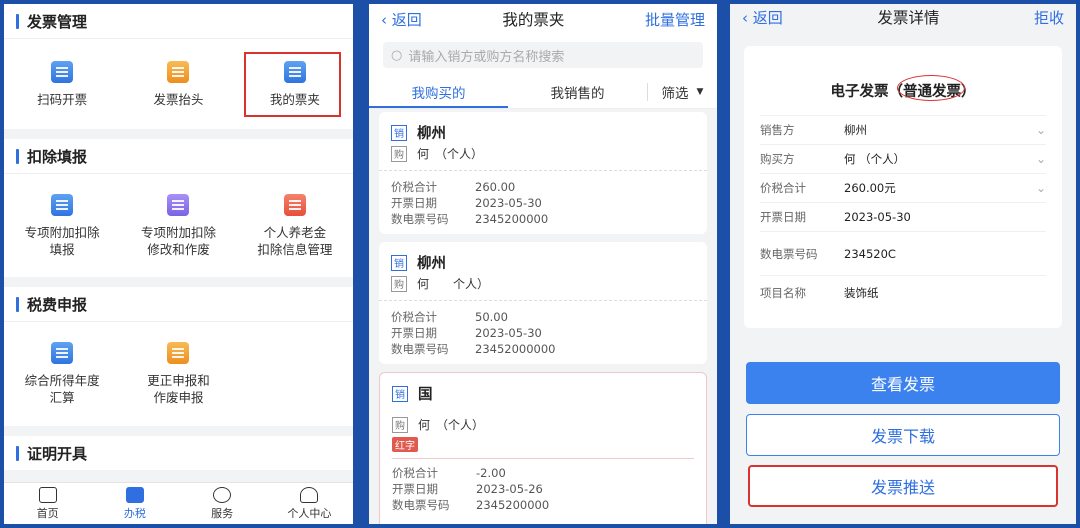 The width and height of the screenshot is (1080, 528). I want to click on correction-icon, so click(178, 353).